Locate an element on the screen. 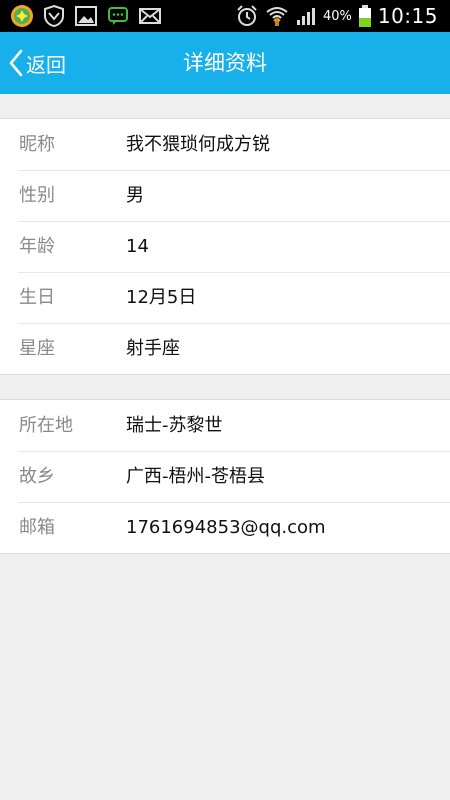 This screenshot has height=800, width=450. page-title: 详细资料 is located at coordinates (225, 63).